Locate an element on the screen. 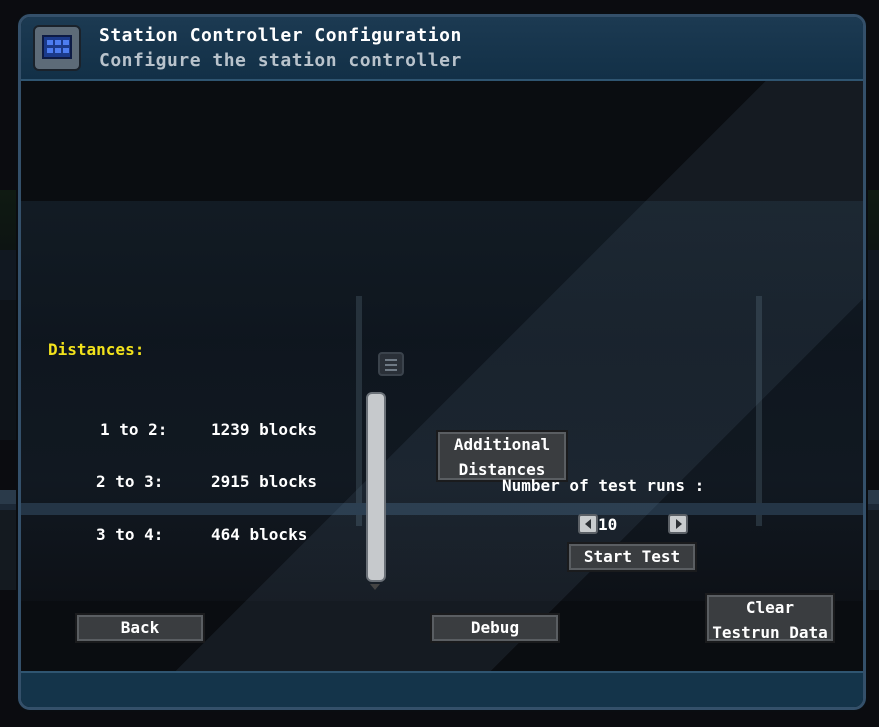 The height and width of the screenshot is (727, 879). test-runs-label: Number of test runs : is located at coordinates (603, 485).